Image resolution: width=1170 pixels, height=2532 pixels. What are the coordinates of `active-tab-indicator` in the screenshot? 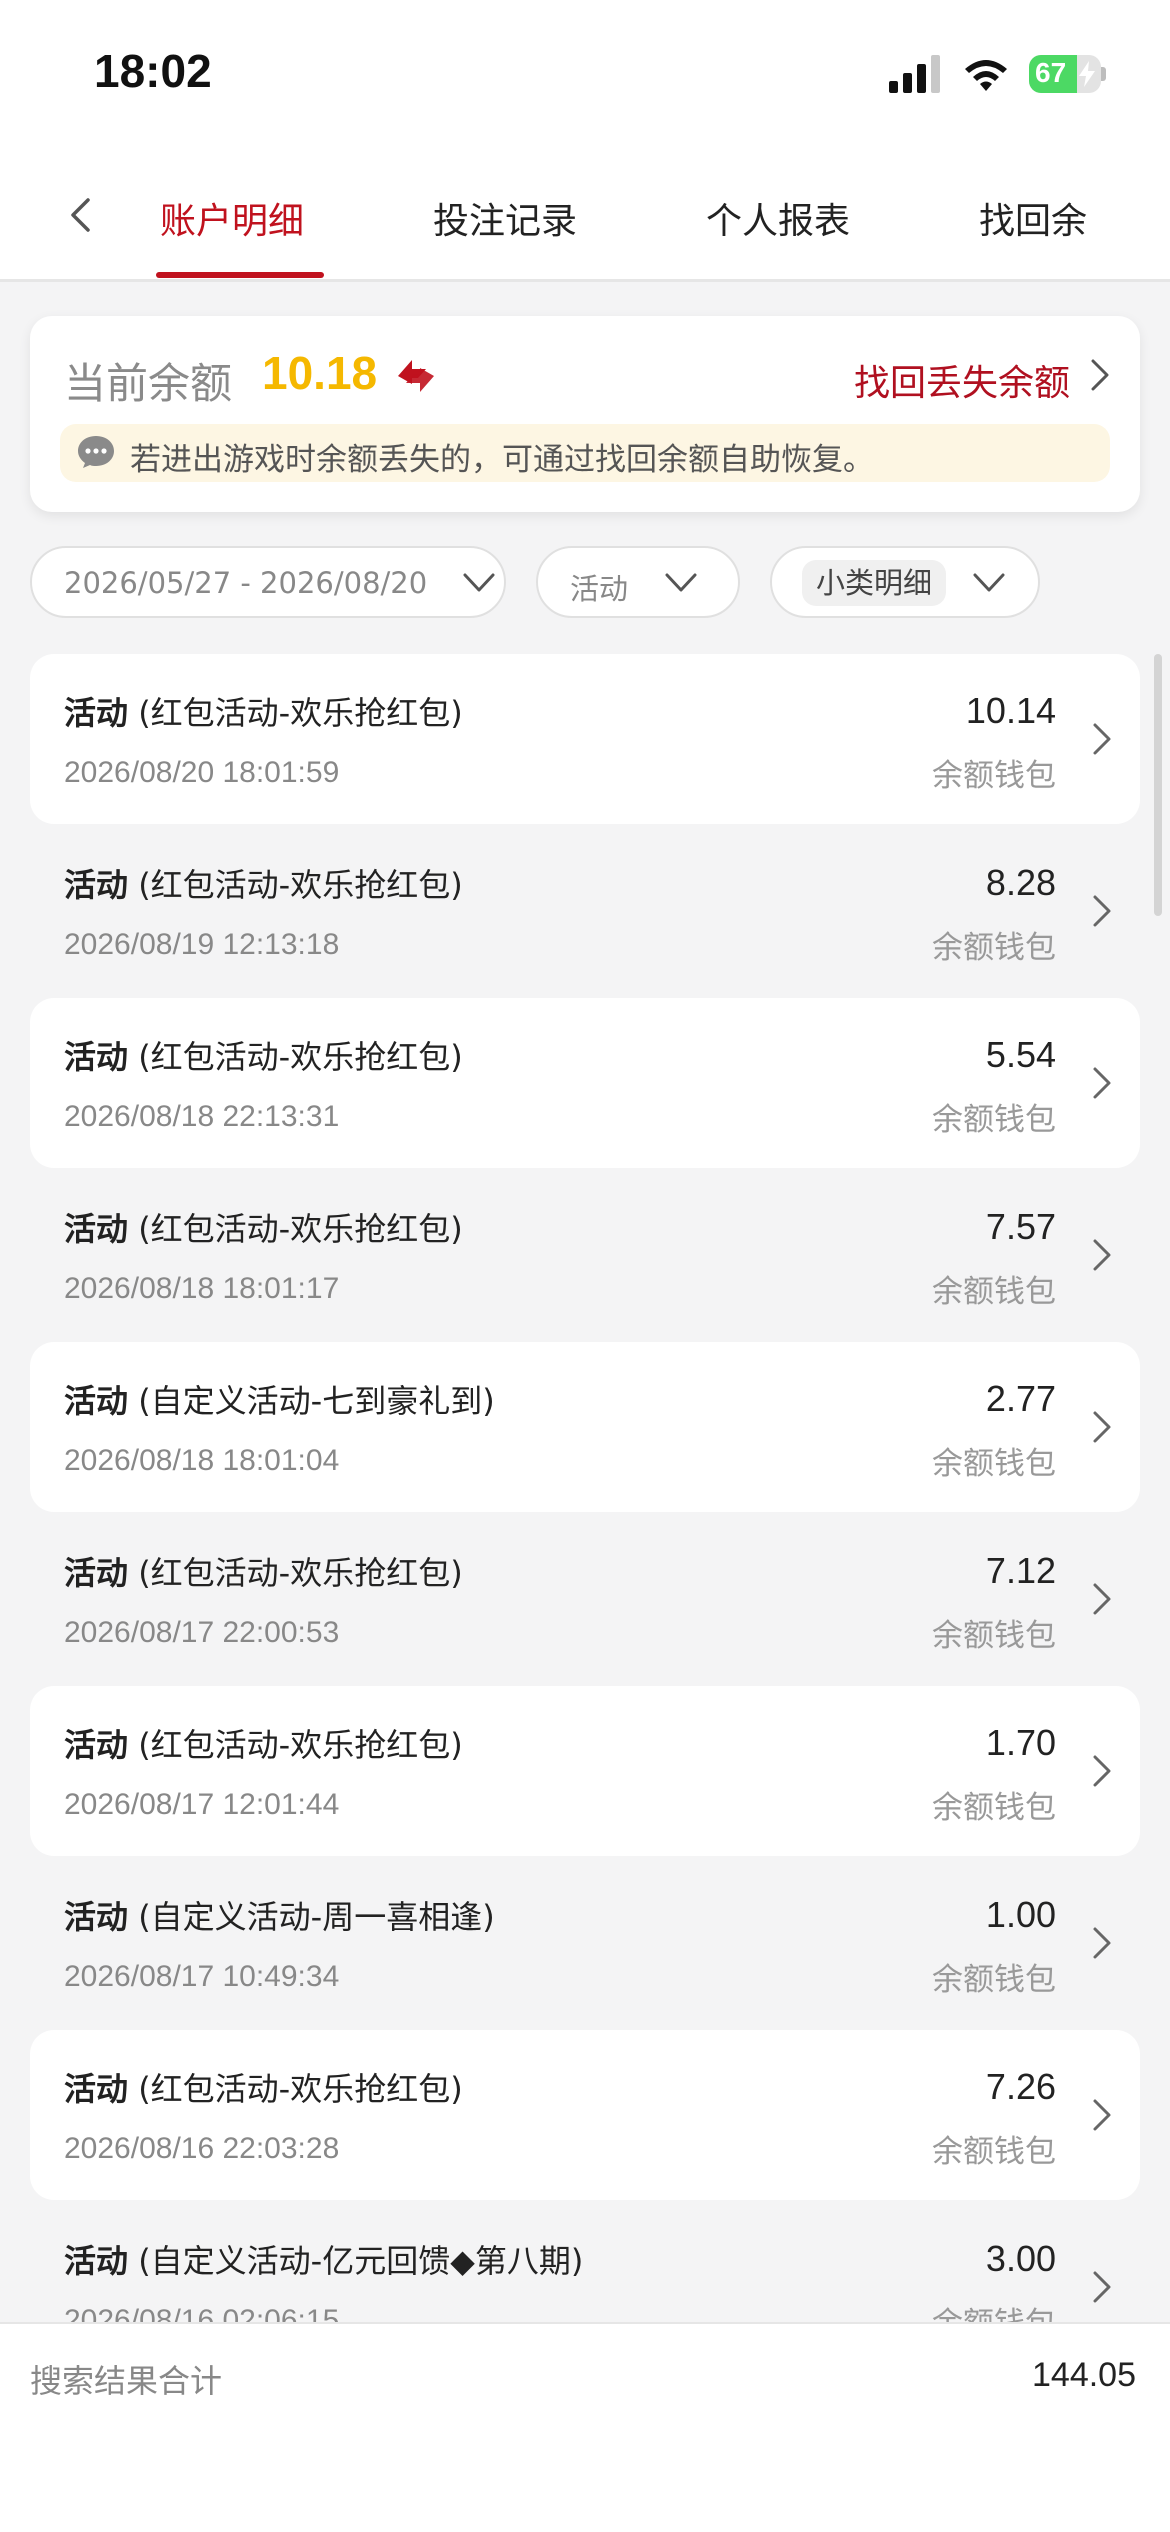 It's located at (240, 275).